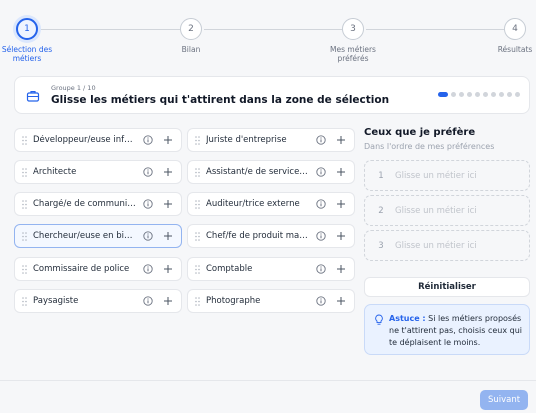 This screenshot has height=413, width=536. Describe the element at coordinates (420, 132) in the screenshot. I see `preferences-title: Ceux que je préfère` at that location.